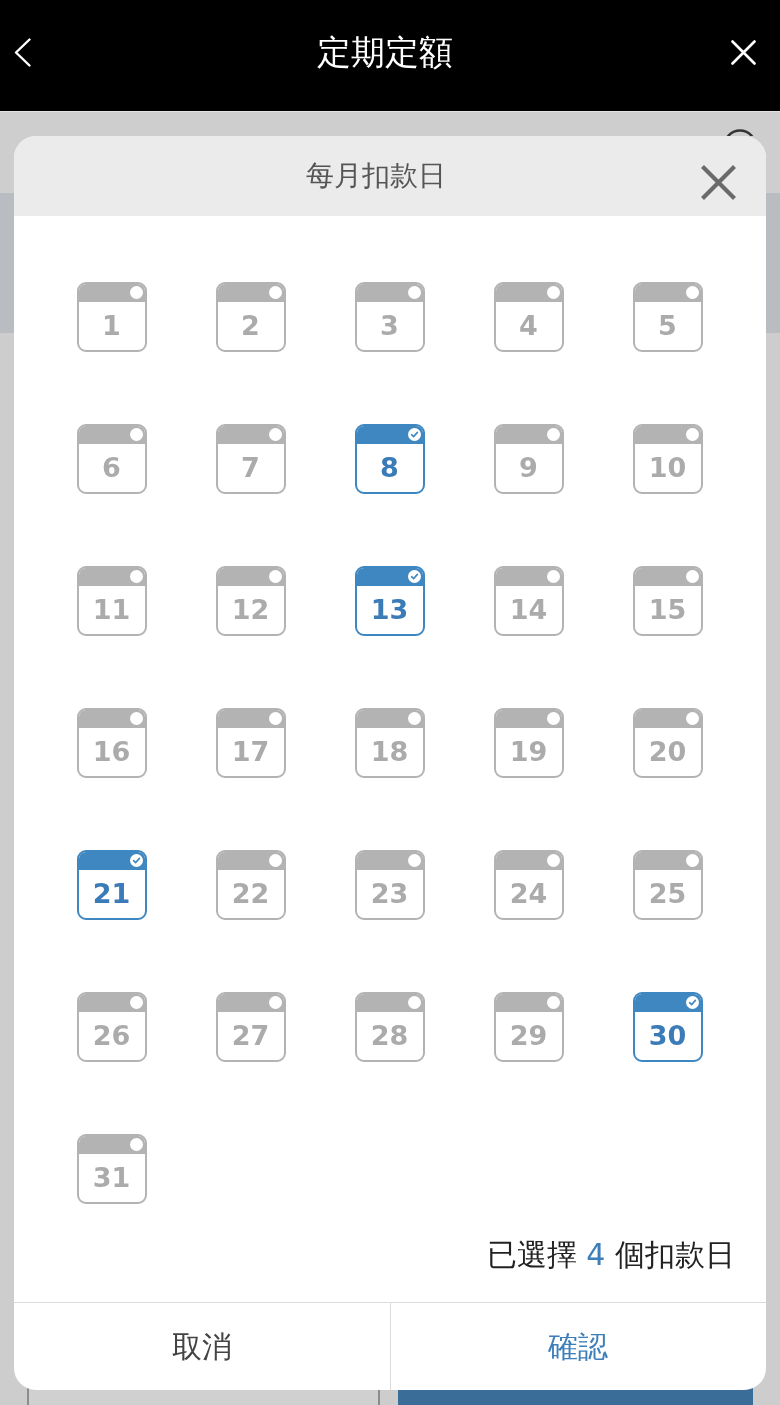  What do you see at coordinates (250, 885) in the screenshot?
I see `day-button: 22` at bounding box center [250, 885].